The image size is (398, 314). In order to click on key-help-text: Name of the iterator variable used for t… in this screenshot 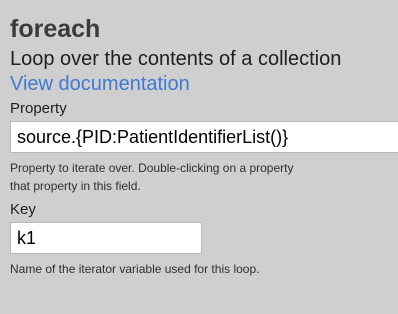, I will do `click(135, 269)`.